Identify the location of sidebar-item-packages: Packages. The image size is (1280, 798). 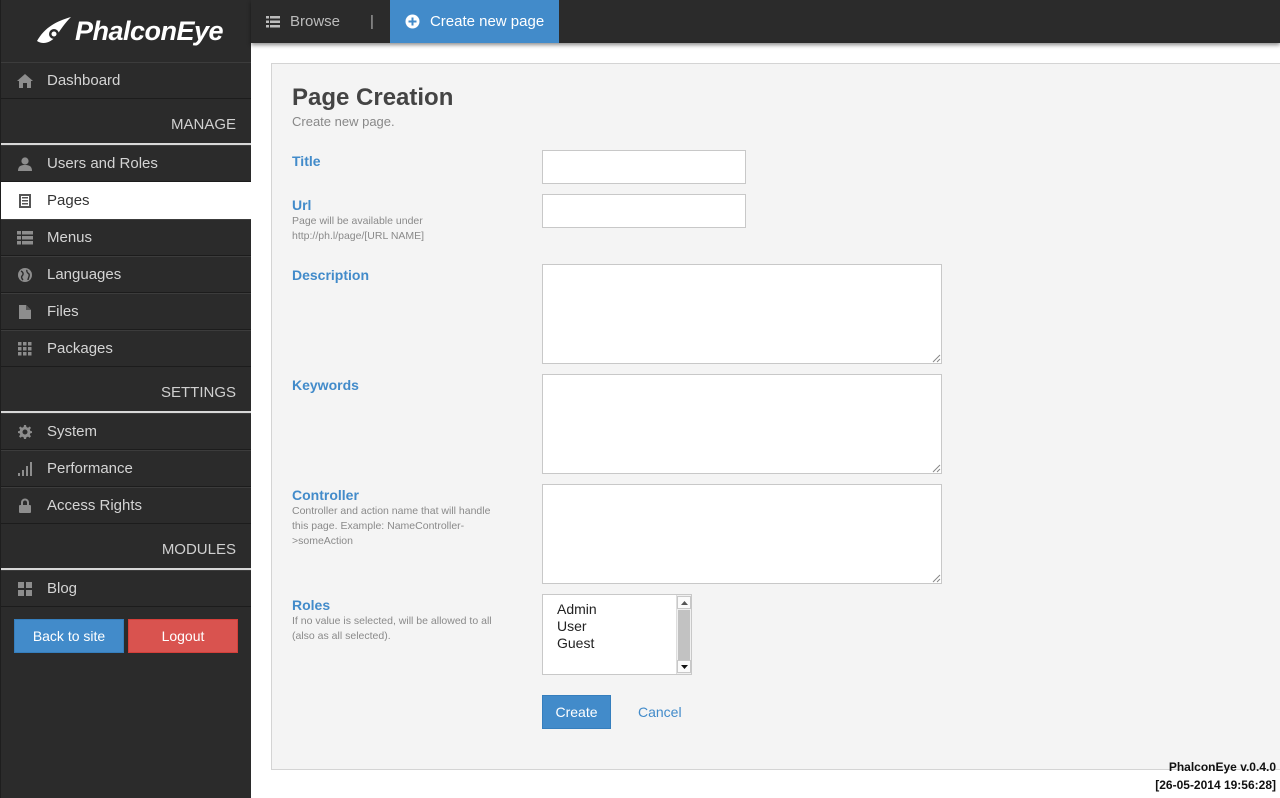
(126, 348).